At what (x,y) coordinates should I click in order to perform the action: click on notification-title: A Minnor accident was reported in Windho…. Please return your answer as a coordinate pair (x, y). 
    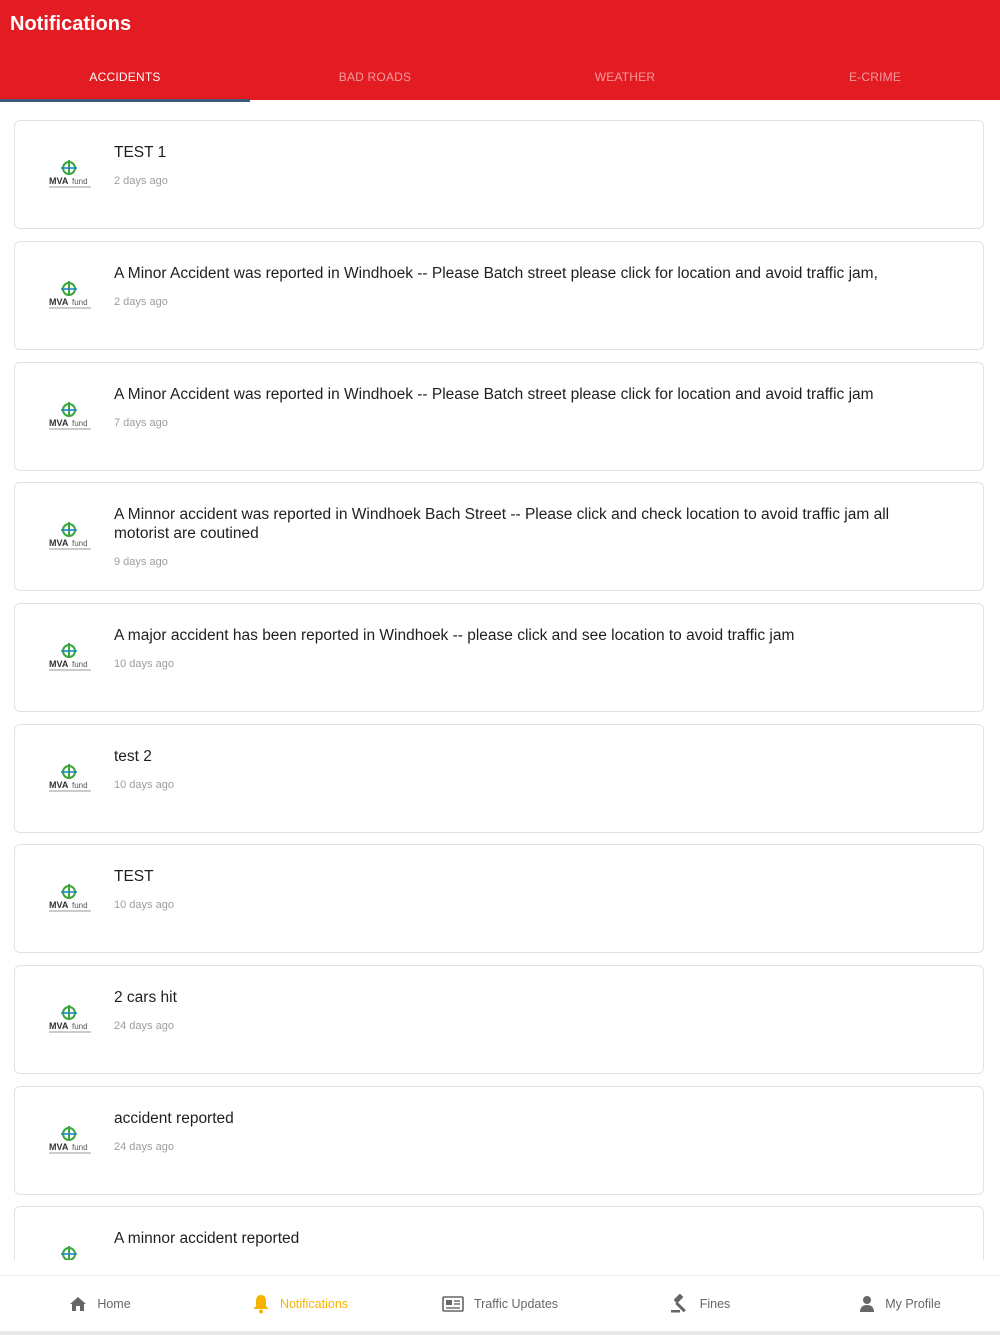
    Looking at the image, I should click on (502, 524).